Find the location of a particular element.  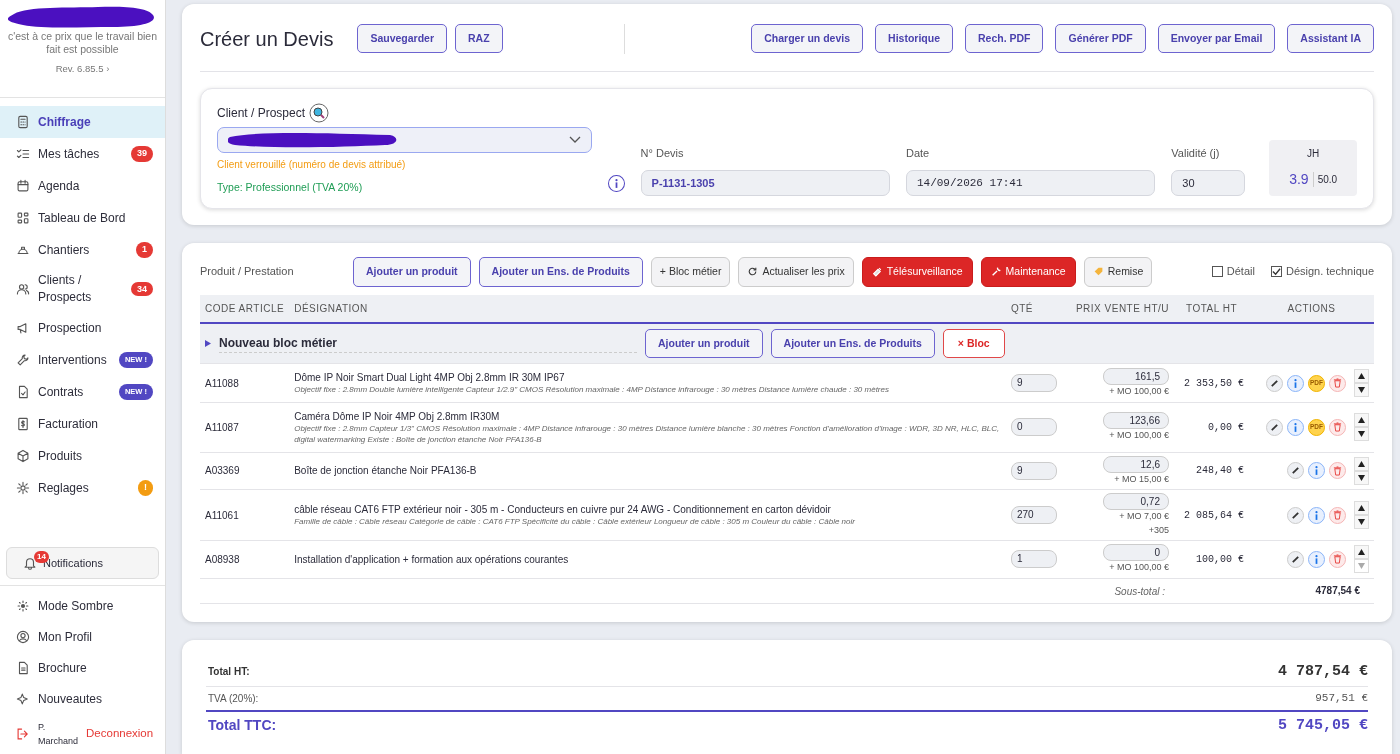

client-select is located at coordinates (404, 140).